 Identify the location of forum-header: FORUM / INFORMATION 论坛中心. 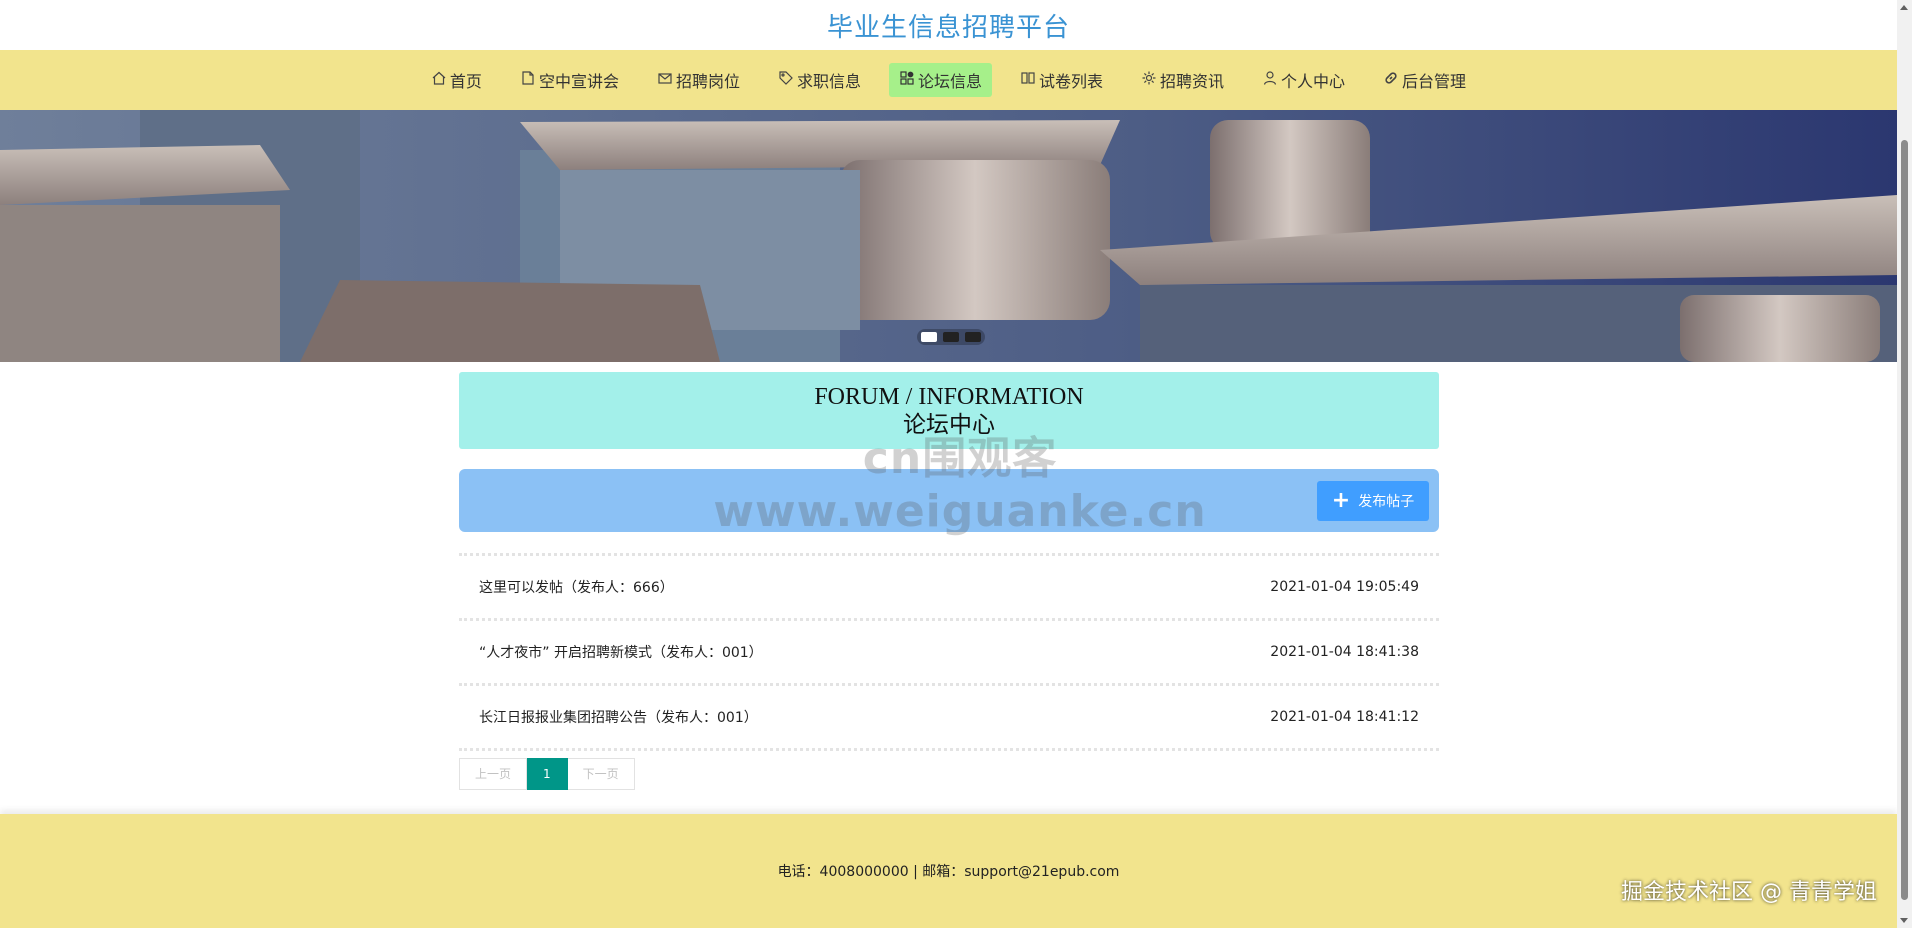
(949, 410).